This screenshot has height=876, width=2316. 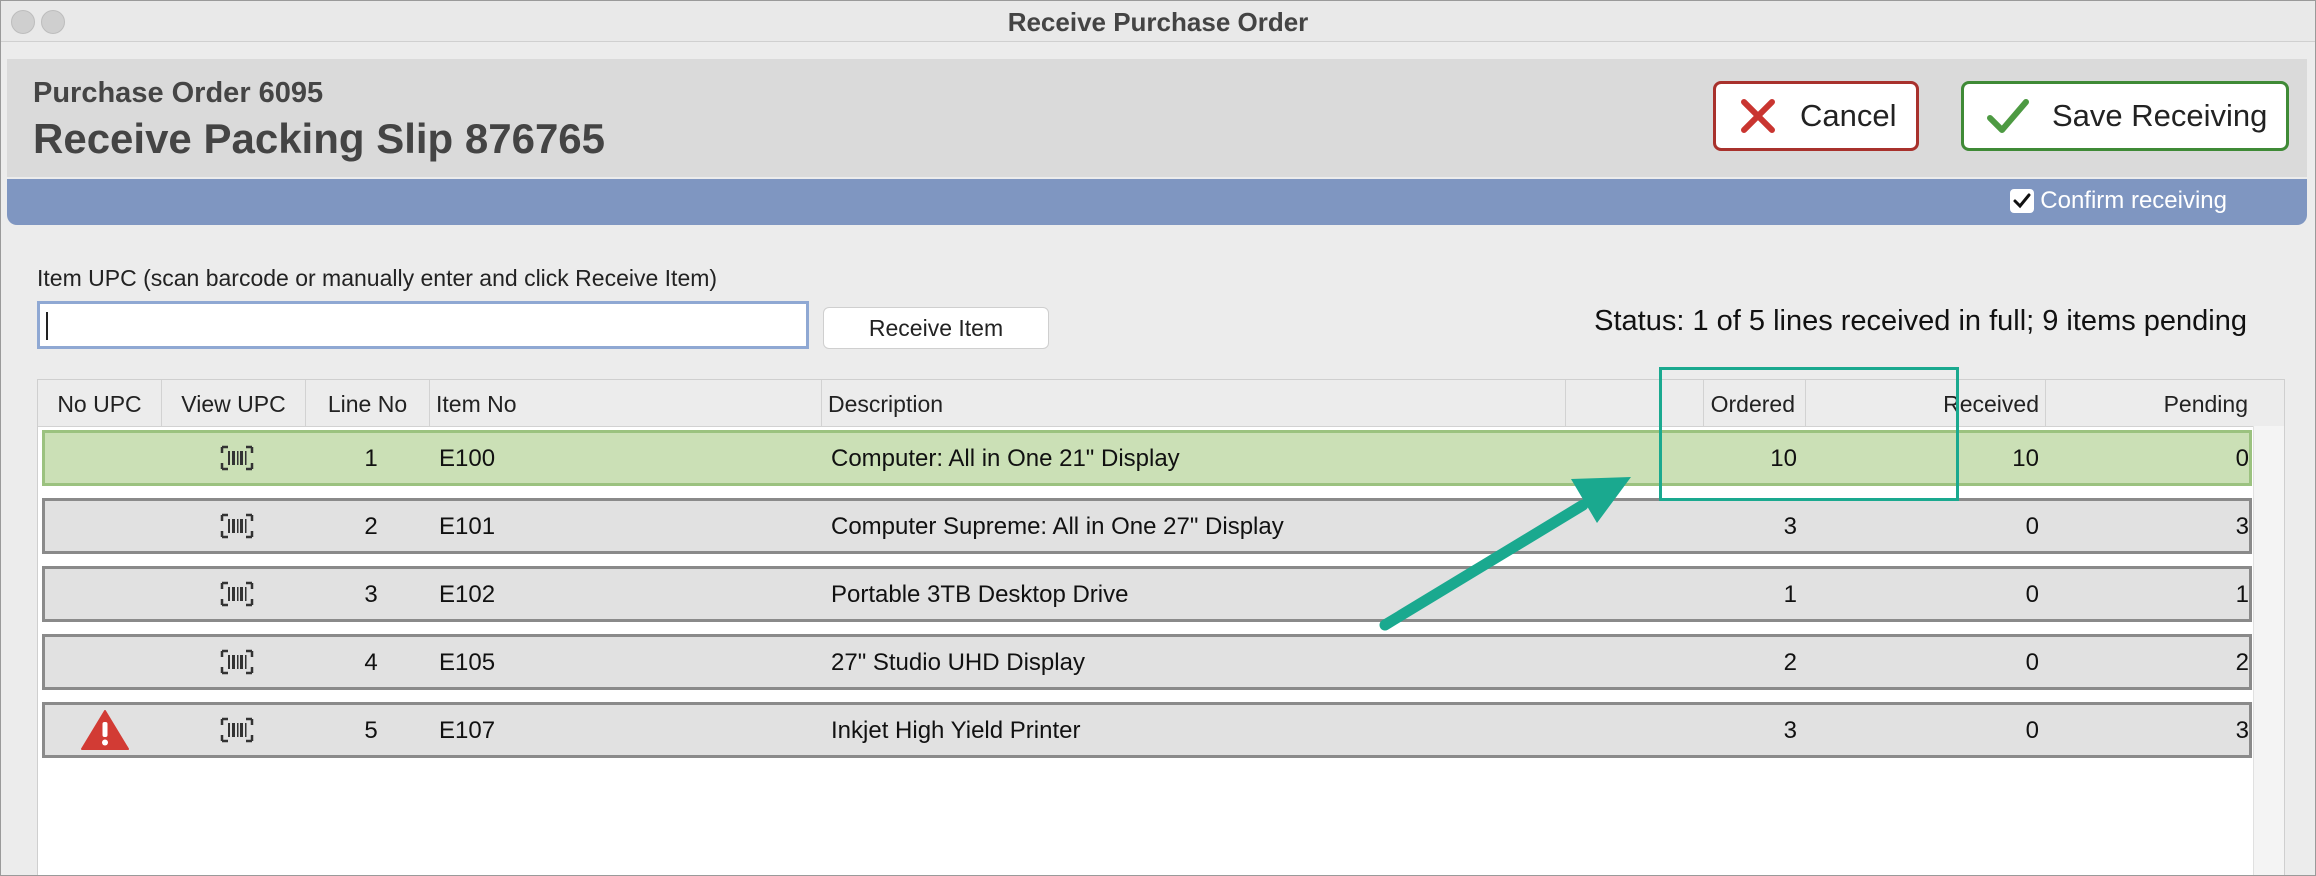 What do you see at coordinates (1057, 526) in the screenshot?
I see `description-cell: Computer Supreme: All in One 27" Display` at bounding box center [1057, 526].